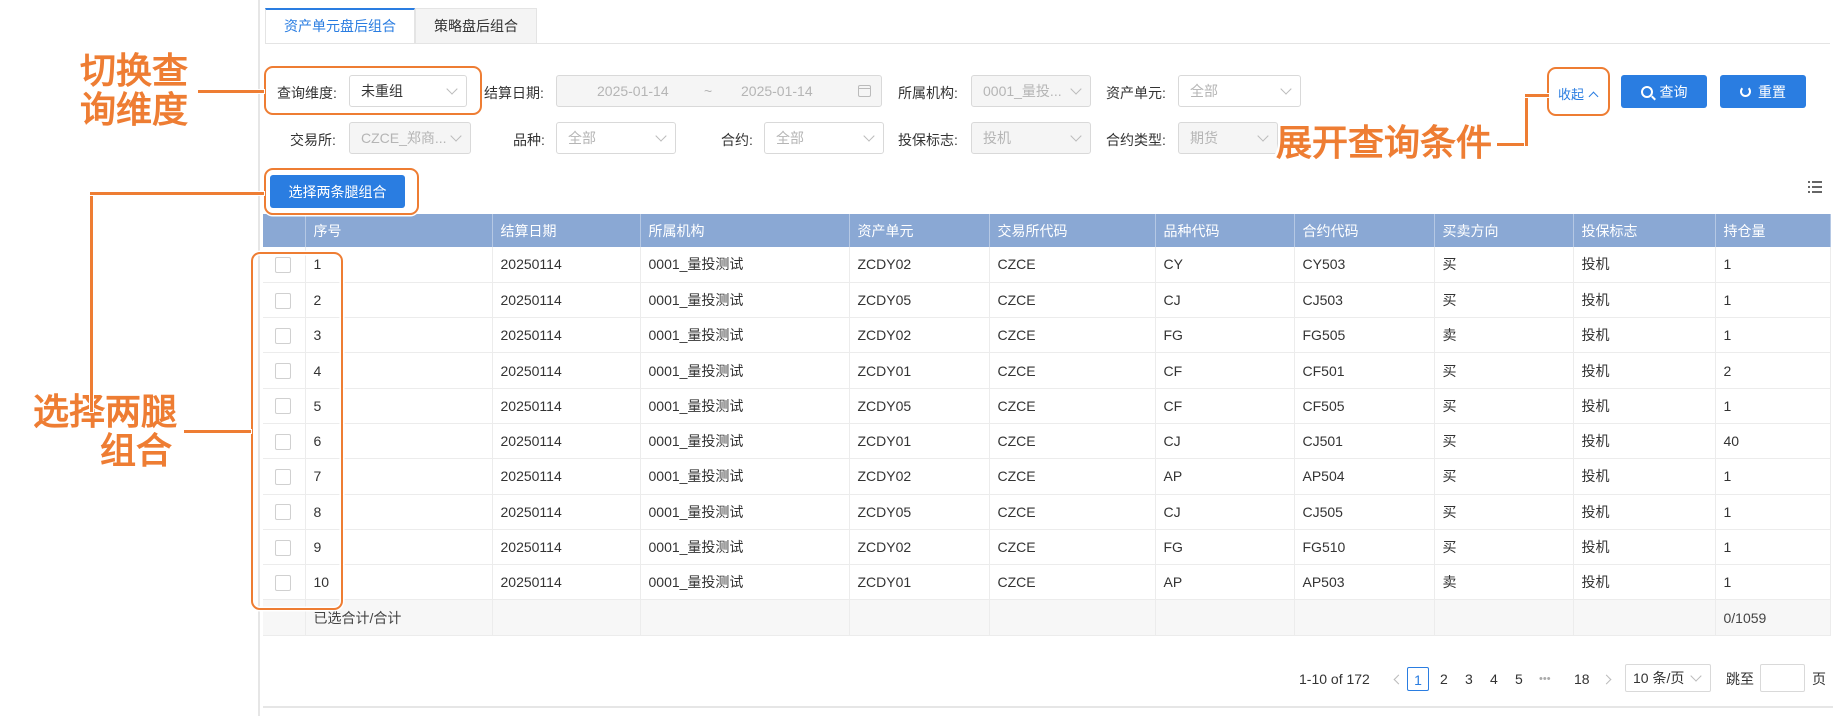 The height and width of the screenshot is (716, 1833). What do you see at coordinates (824, 138) in the screenshot?
I see `contract-select: 全部` at bounding box center [824, 138].